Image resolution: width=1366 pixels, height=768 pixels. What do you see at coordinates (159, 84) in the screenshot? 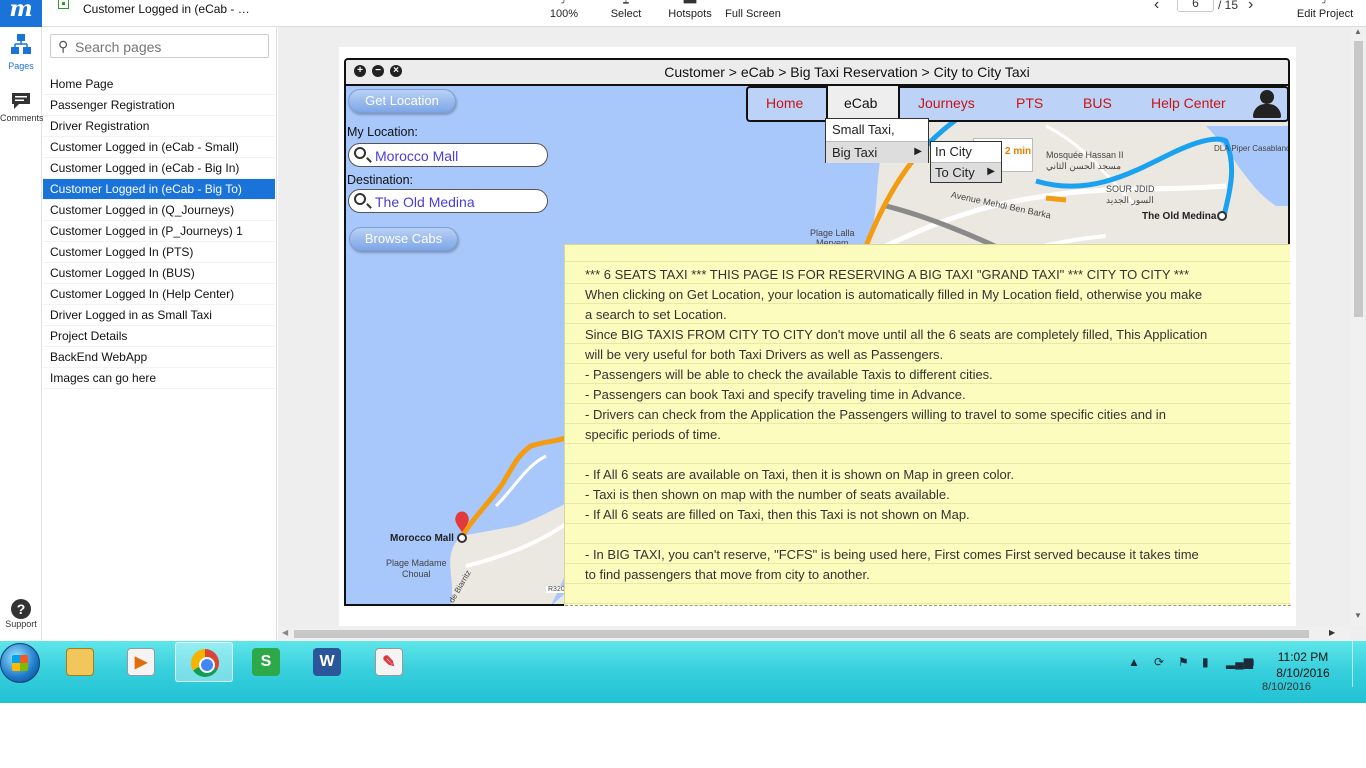
I see `page-list-item: Home Page` at bounding box center [159, 84].